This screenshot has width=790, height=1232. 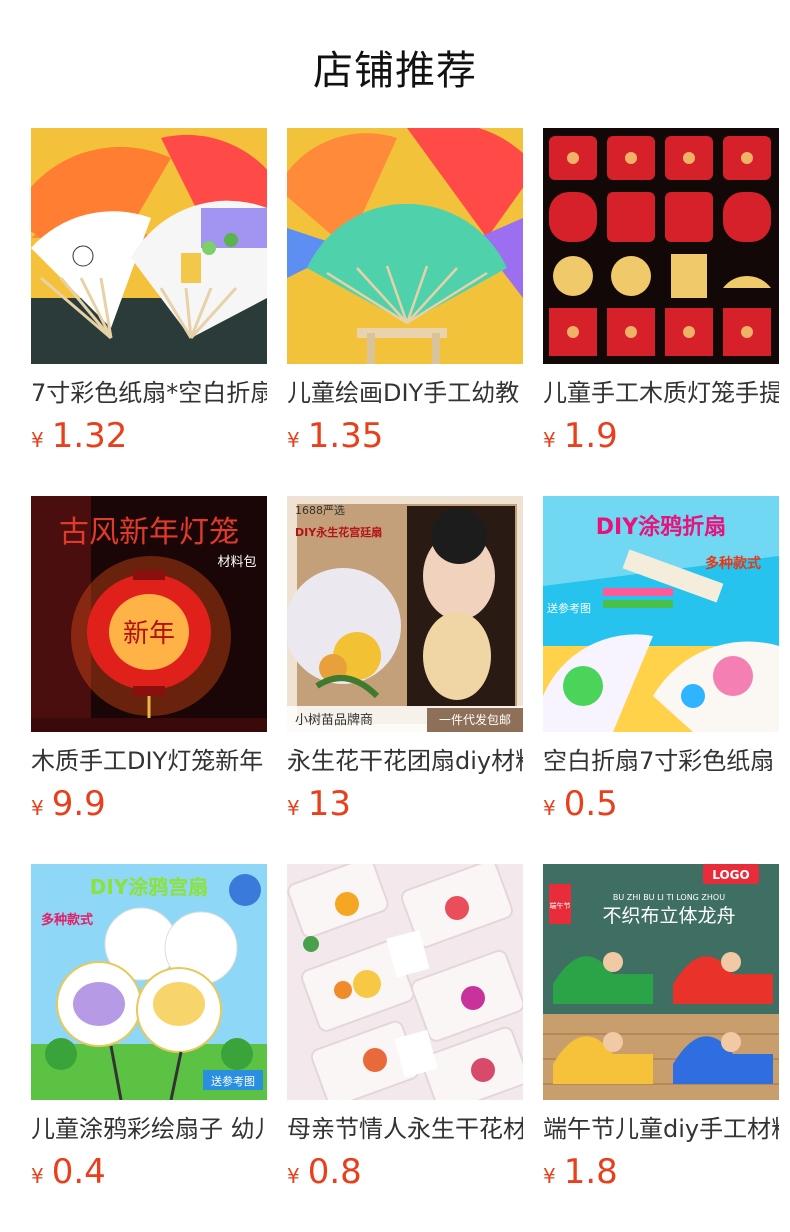 I want to click on product-image: DIY涂鸦宫扇 多种款式 送参考图, so click(x=149, y=982).